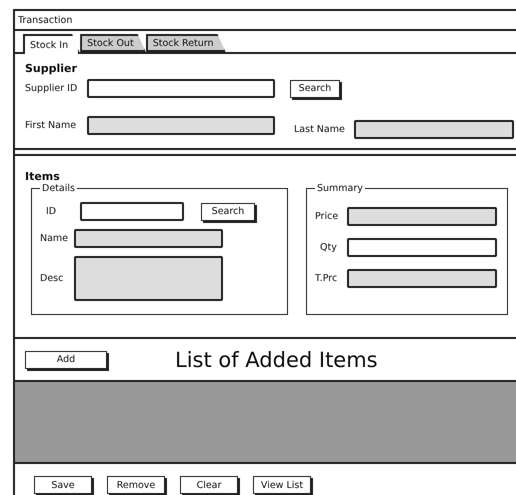  Describe the element at coordinates (320, 129) in the screenshot. I see `field-label: Last Name` at that location.